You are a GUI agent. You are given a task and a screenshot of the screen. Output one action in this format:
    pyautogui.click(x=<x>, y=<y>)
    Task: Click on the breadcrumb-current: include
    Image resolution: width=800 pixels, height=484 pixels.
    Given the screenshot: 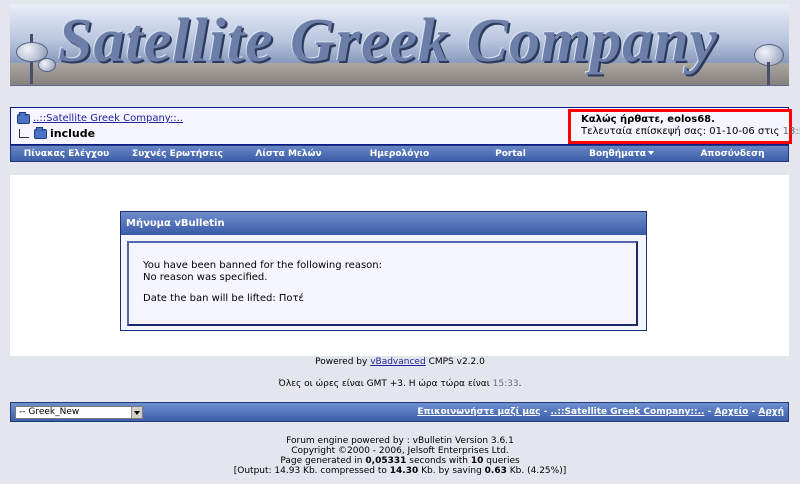 What is the action you would take?
    pyautogui.click(x=57, y=133)
    